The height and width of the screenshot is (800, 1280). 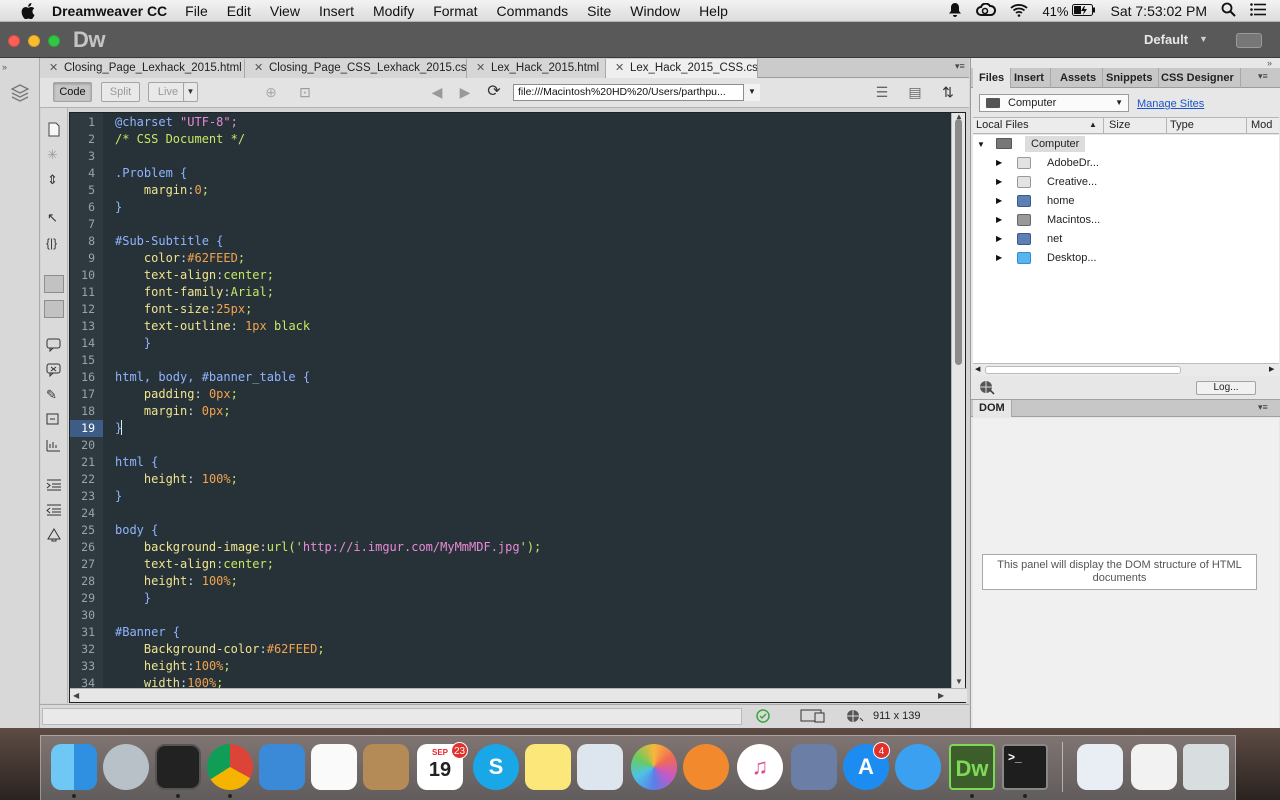 I want to click on skype-icon: S, so click(x=496, y=767).